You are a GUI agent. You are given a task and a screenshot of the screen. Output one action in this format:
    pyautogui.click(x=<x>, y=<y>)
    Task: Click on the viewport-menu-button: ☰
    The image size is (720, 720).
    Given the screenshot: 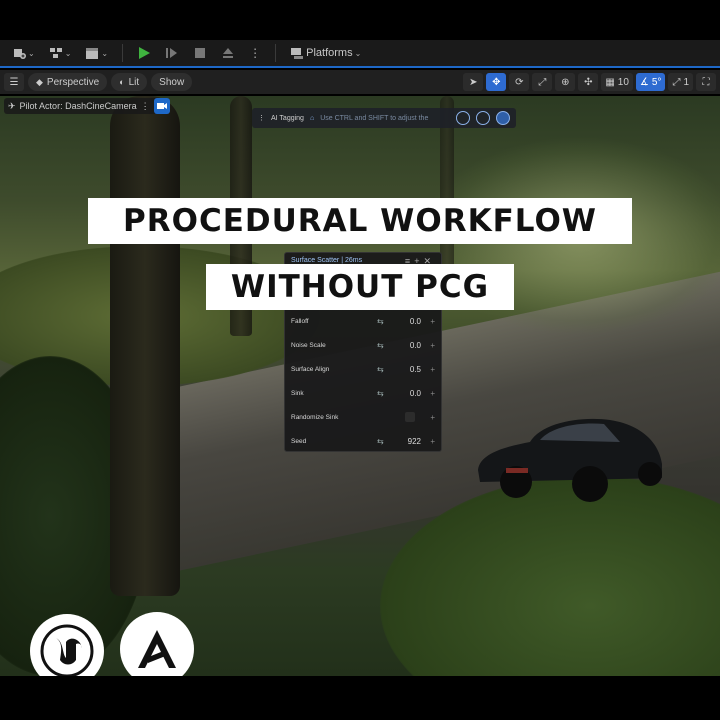 What is the action you would take?
    pyautogui.click(x=14, y=82)
    